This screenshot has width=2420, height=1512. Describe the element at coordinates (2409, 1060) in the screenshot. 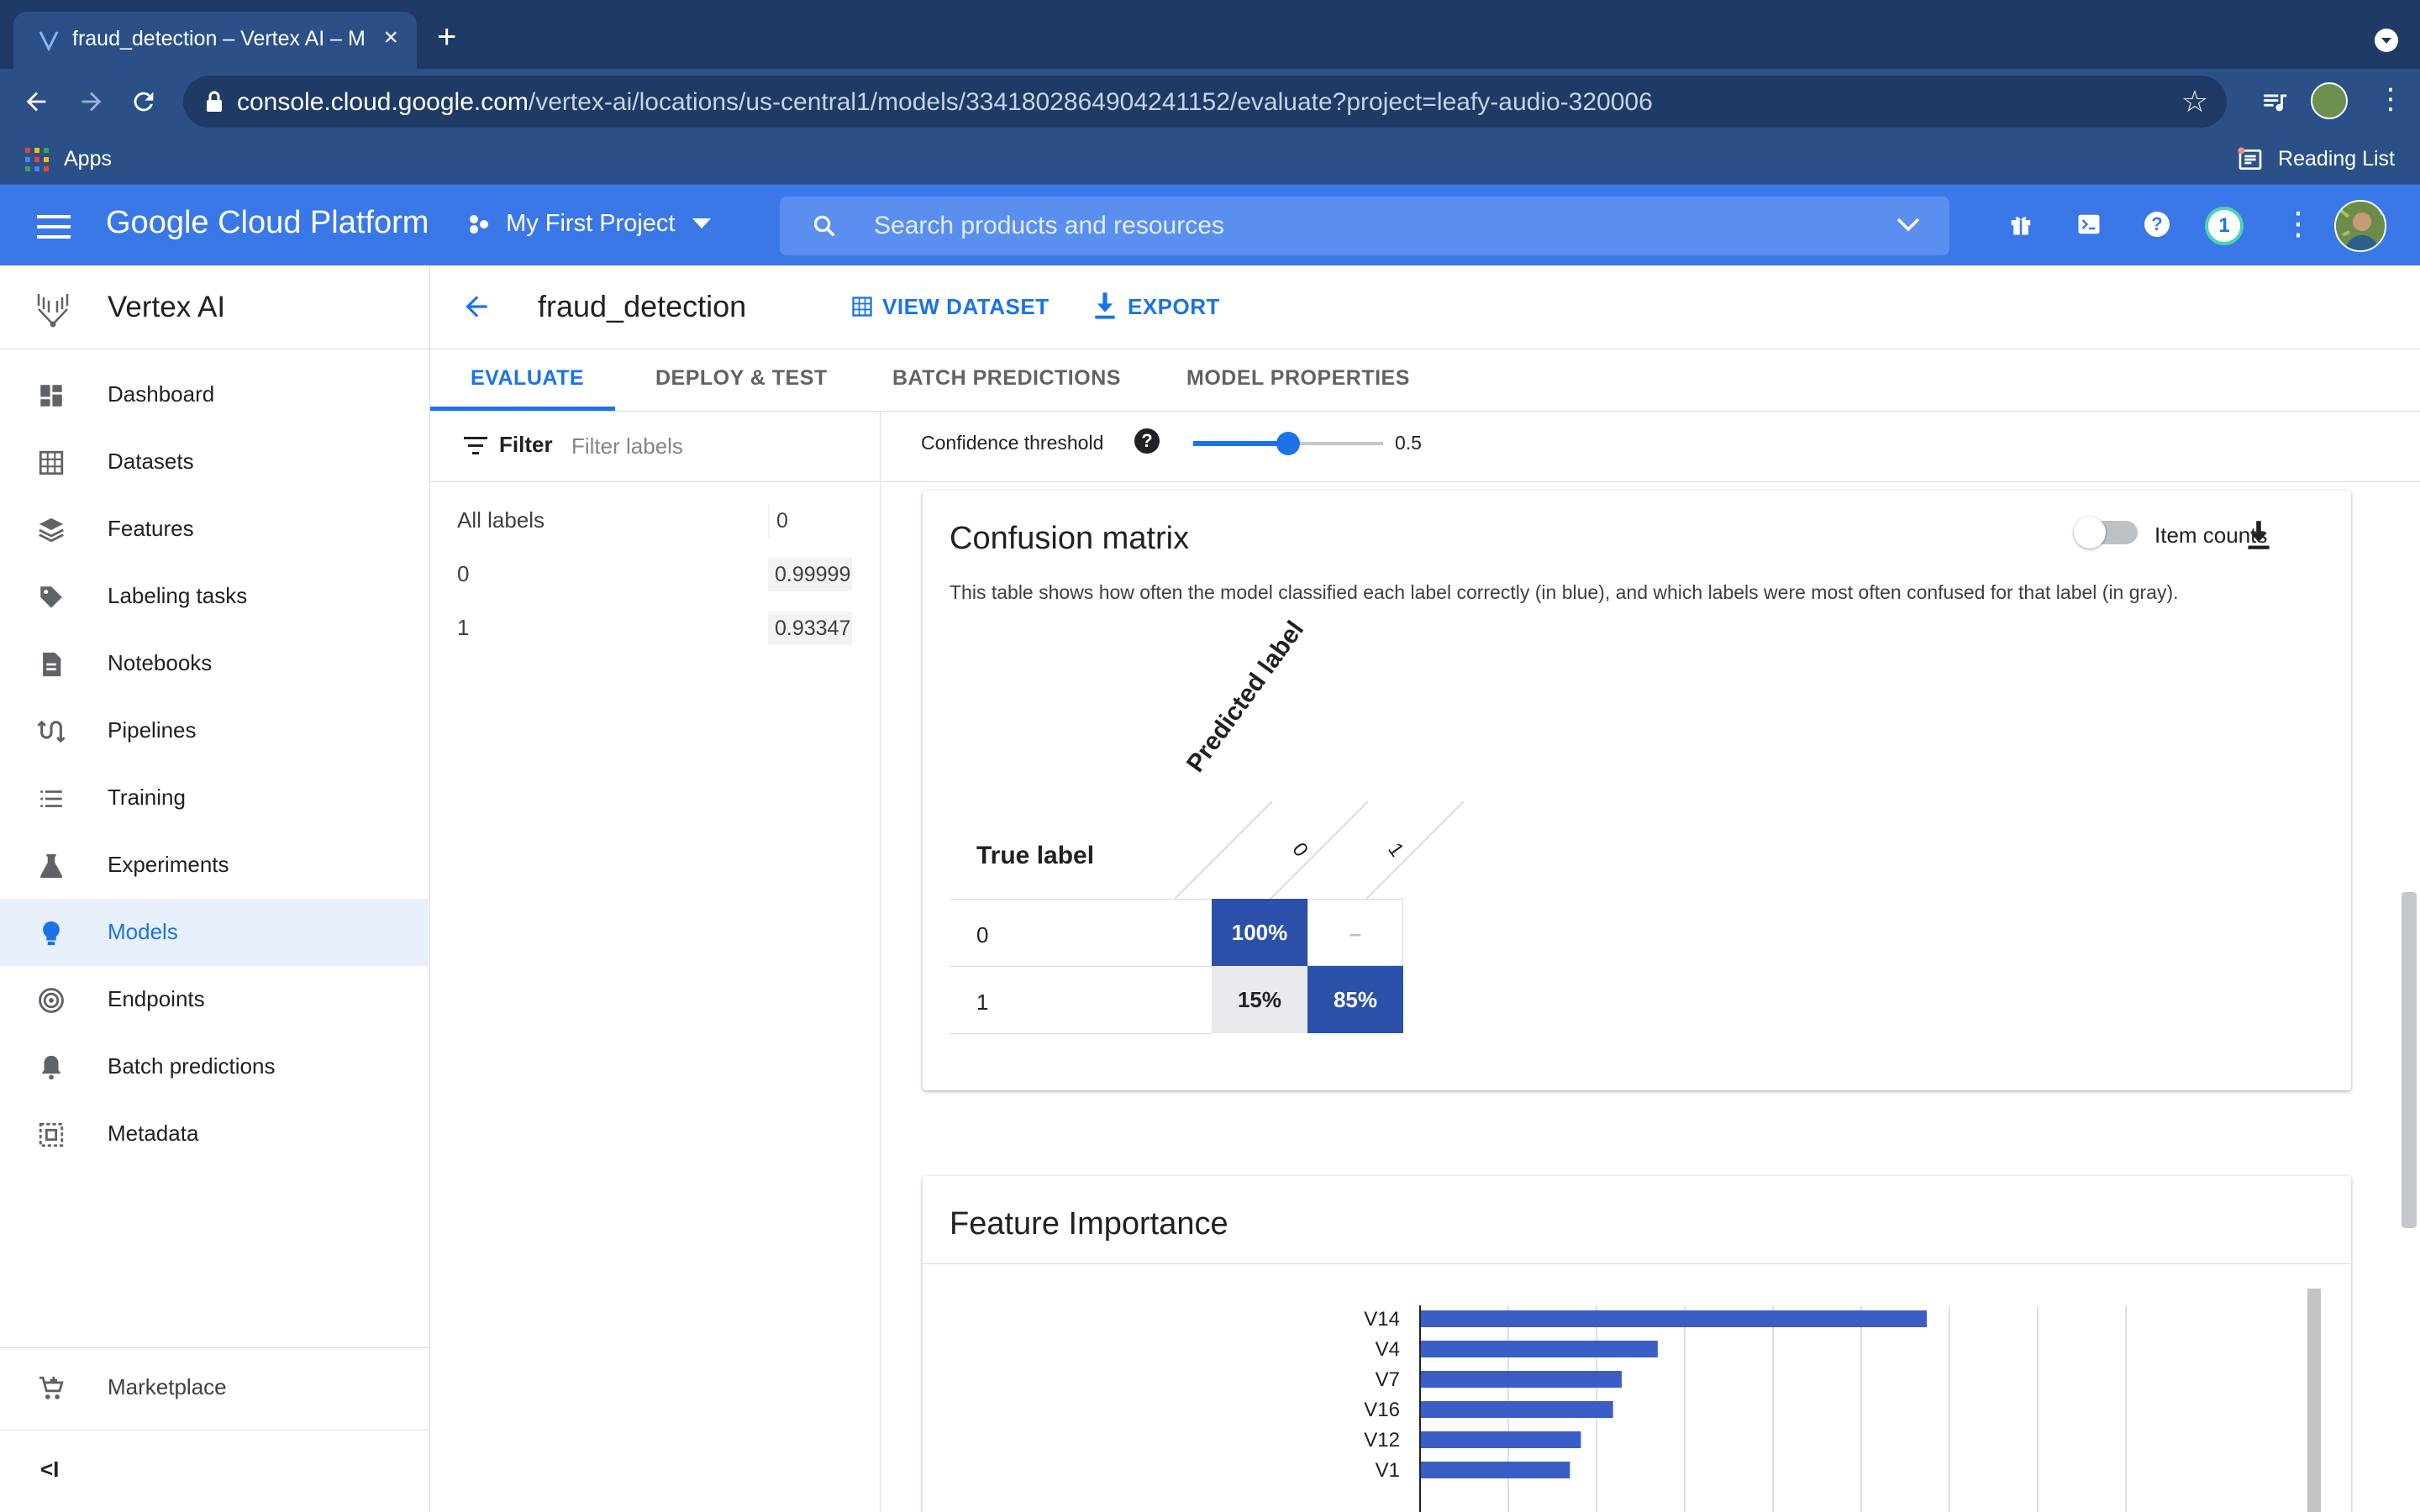

I see `page-scrollbar` at that location.